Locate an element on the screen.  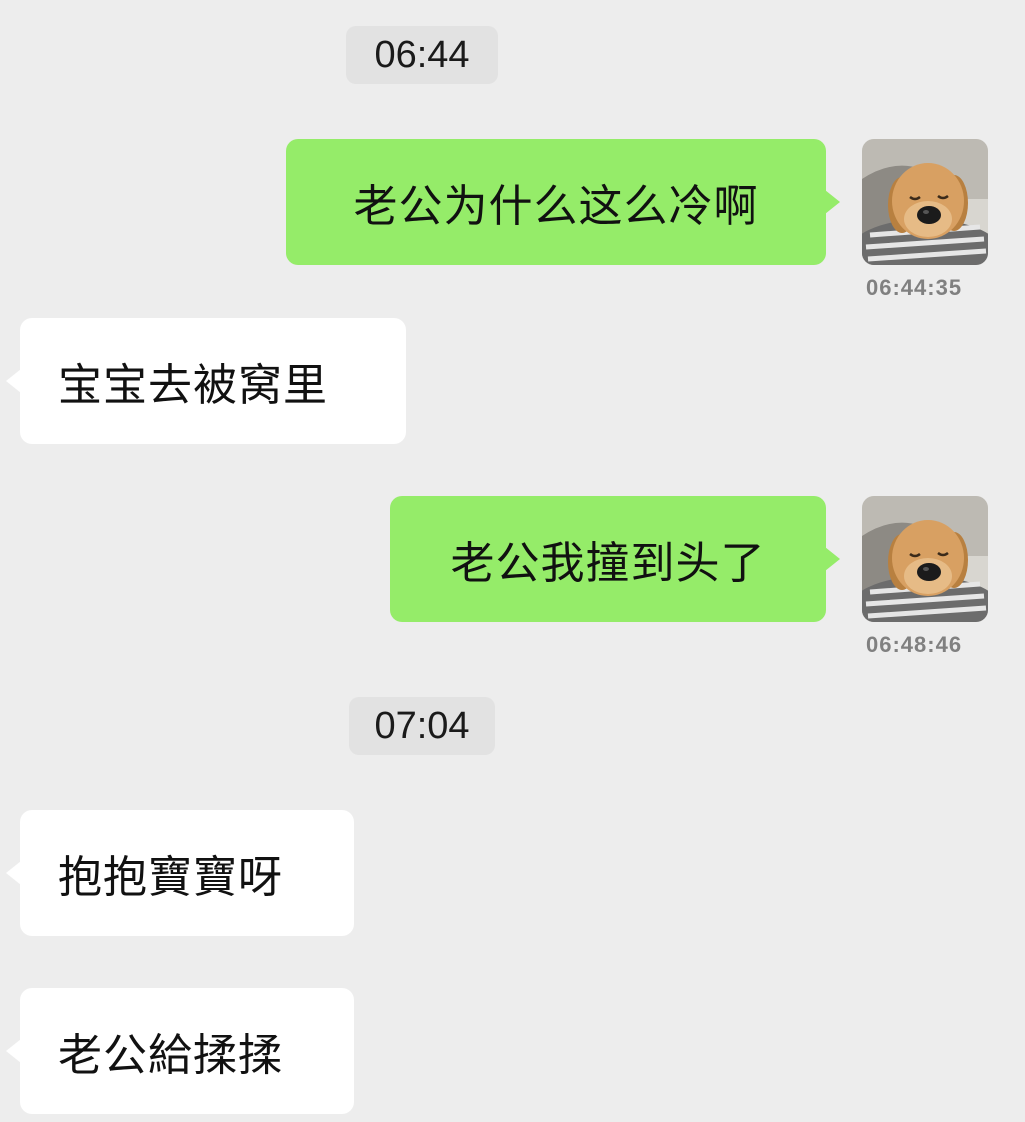
message-bubble-outgoing: 老公我撞到头了 is located at coordinates (615, 559).